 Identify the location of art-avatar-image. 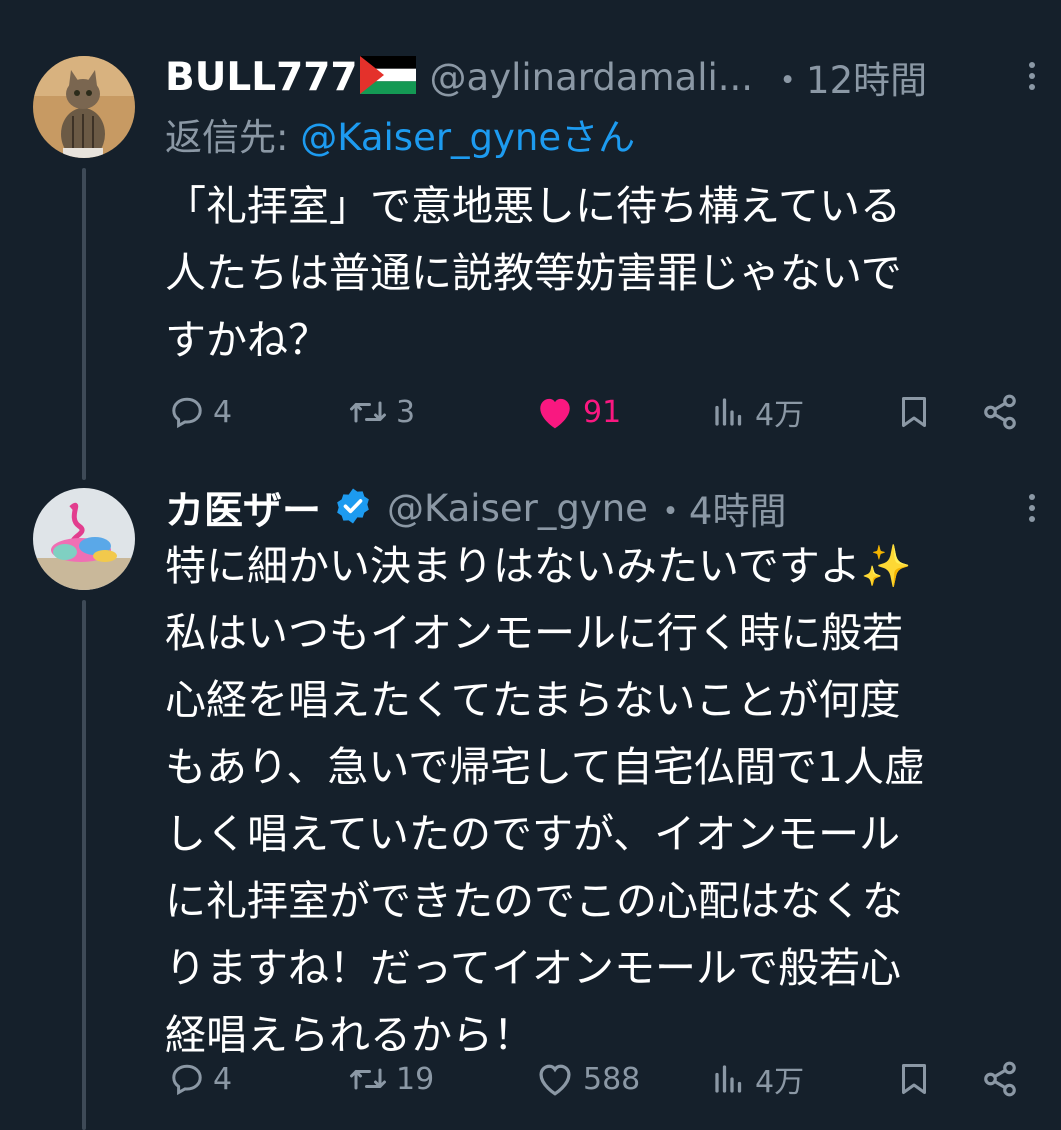
(84, 539).